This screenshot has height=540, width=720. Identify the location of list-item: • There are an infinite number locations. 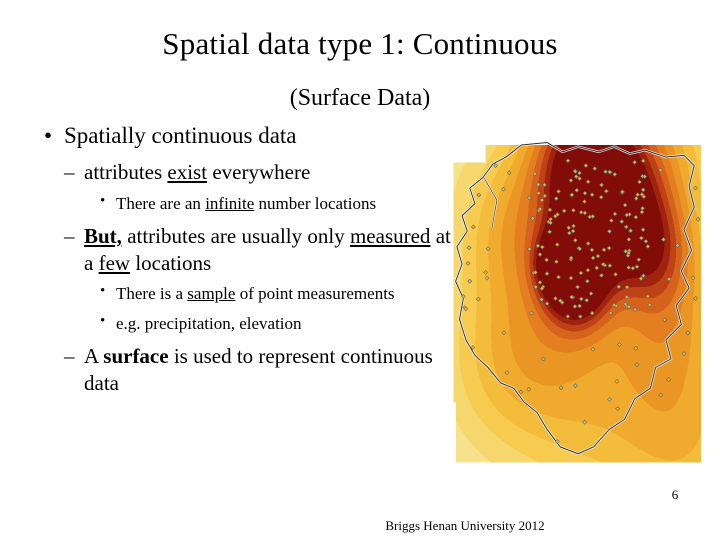
(242, 204).